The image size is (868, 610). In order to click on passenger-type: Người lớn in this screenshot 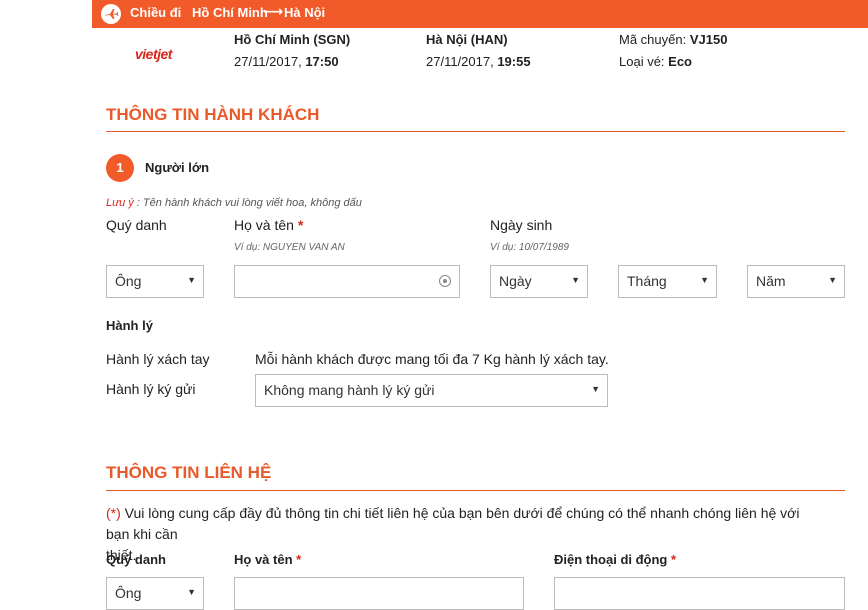, I will do `click(177, 167)`.